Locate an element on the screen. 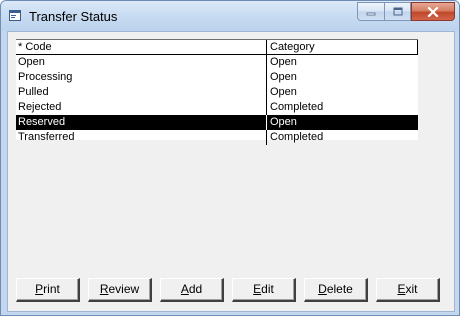 The width and height of the screenshot is (460, 316). button-label-rest: elete is located at coordinates (339, 289).